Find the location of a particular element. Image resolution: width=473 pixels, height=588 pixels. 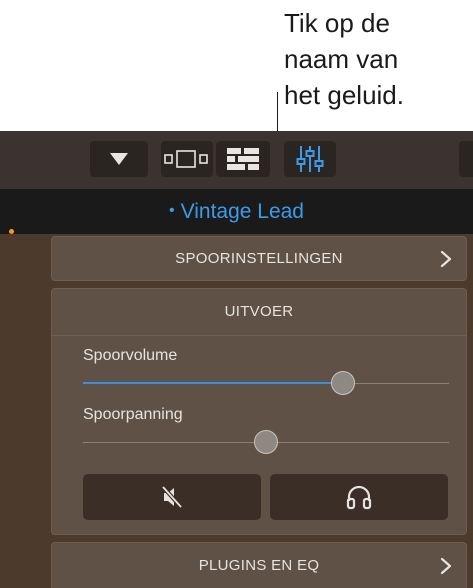

mixer-sliders-icon is located at coordinates (310, 159).